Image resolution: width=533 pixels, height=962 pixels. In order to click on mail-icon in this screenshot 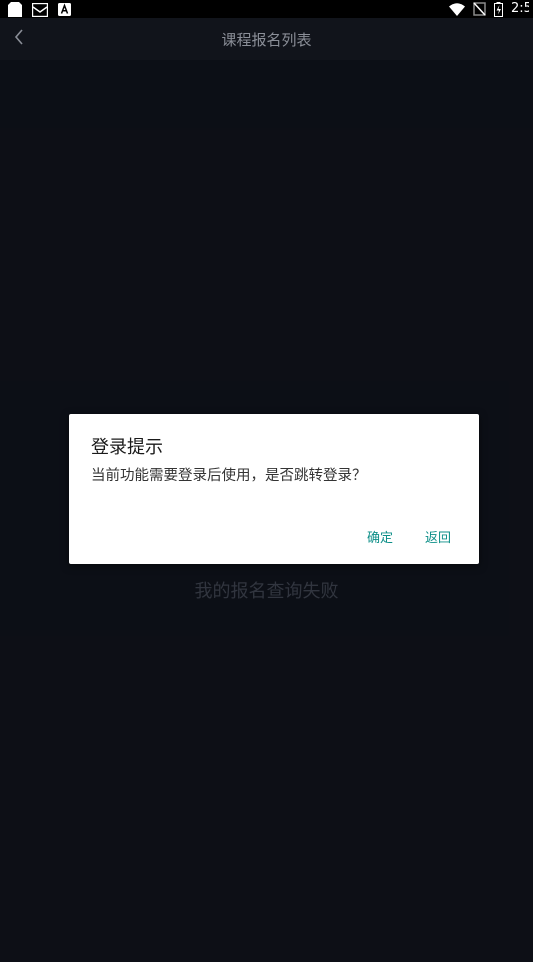, I will do `click(40, 9)`.